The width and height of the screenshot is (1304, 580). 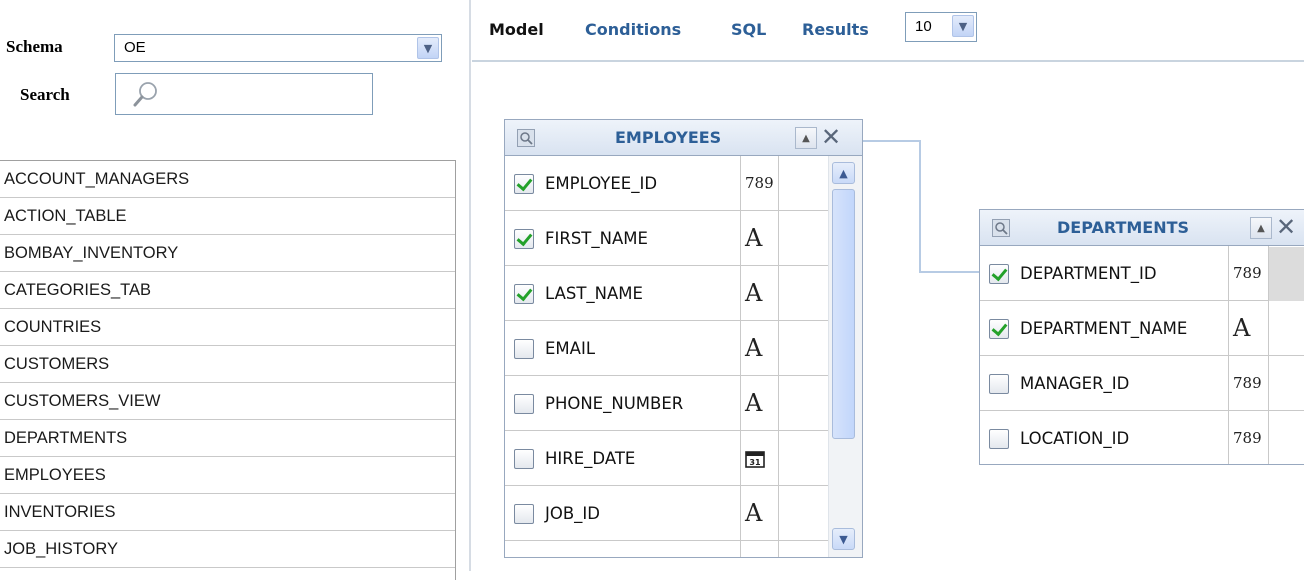 I want to click on column-name: HIRE_DATE, so click(x=590, y=458).